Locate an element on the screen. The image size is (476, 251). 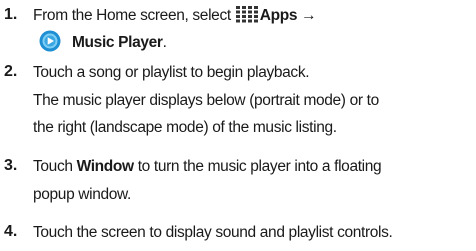
step-3-line-2: popup window. is located at coordinates (82, 194).